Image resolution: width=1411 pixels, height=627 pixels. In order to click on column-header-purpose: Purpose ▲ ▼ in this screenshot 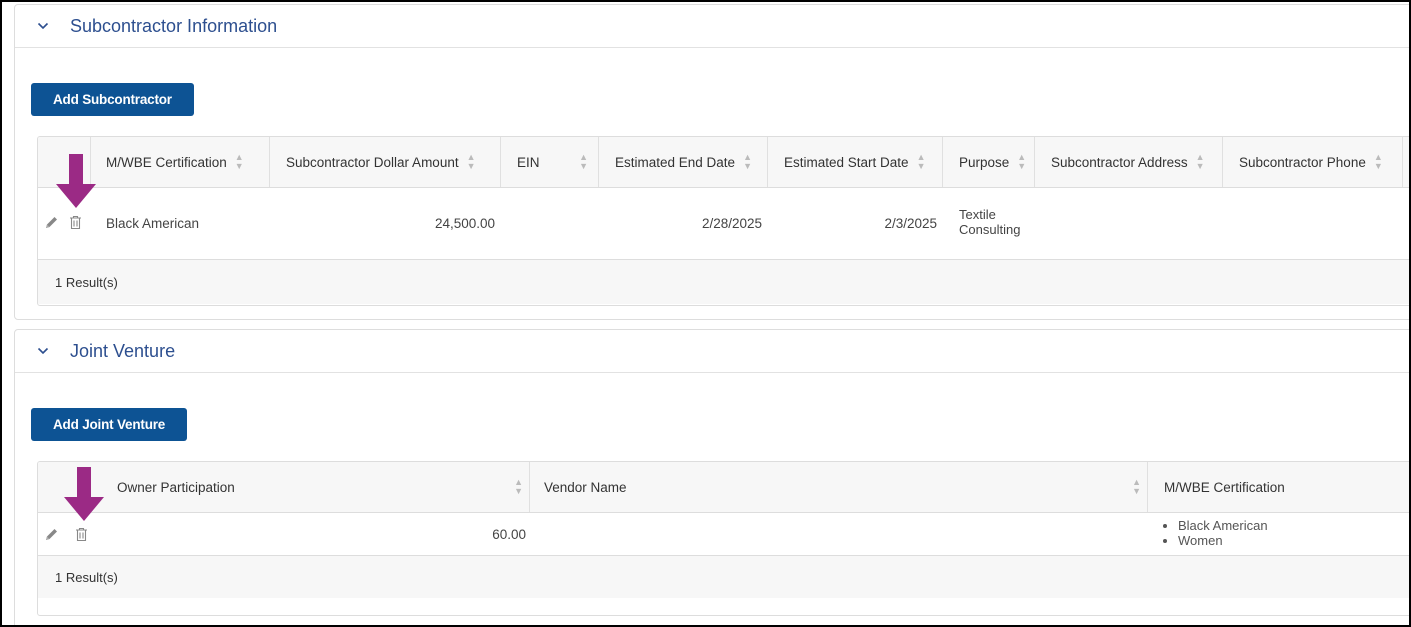, I will do `click(989, 162)`.